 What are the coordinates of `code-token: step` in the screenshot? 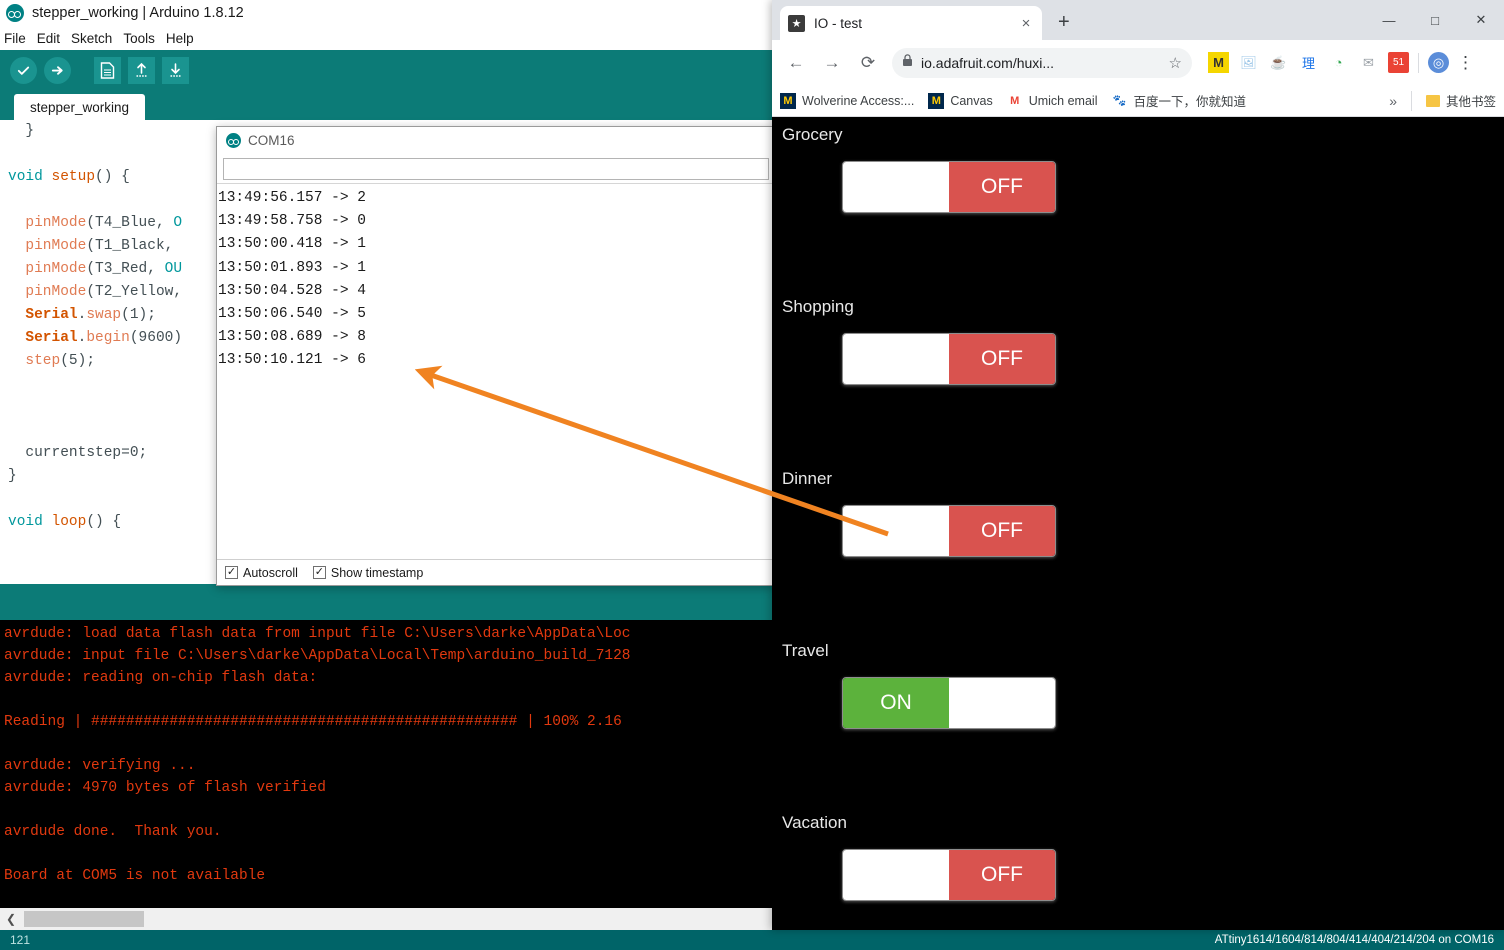 It's located at (43, 361).